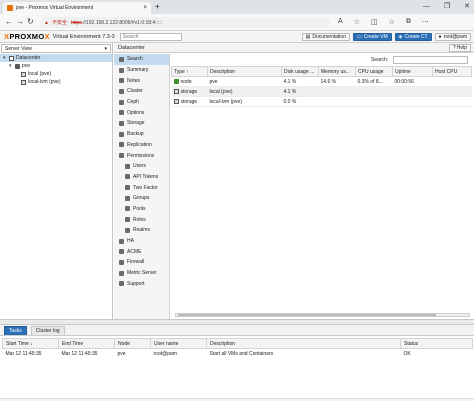 Image resolution: width=474 pixels, height=401 pixels. I want to click on back-icon: ←, so click(9, 22).